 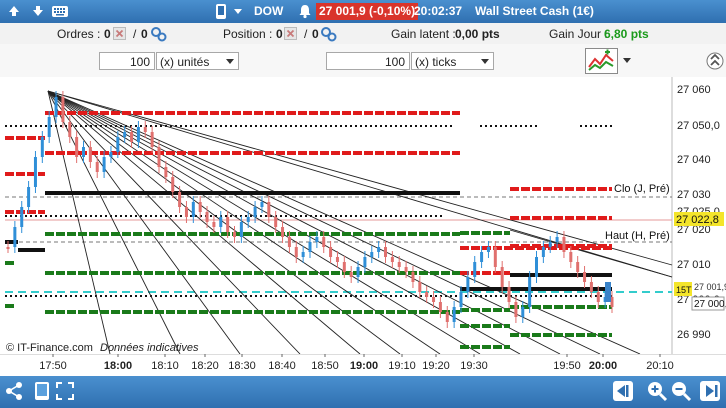 What do you see at coordinates (43, 391) in the screenshot?
I see `screenshot-icon` at bounding box center [43, 391].